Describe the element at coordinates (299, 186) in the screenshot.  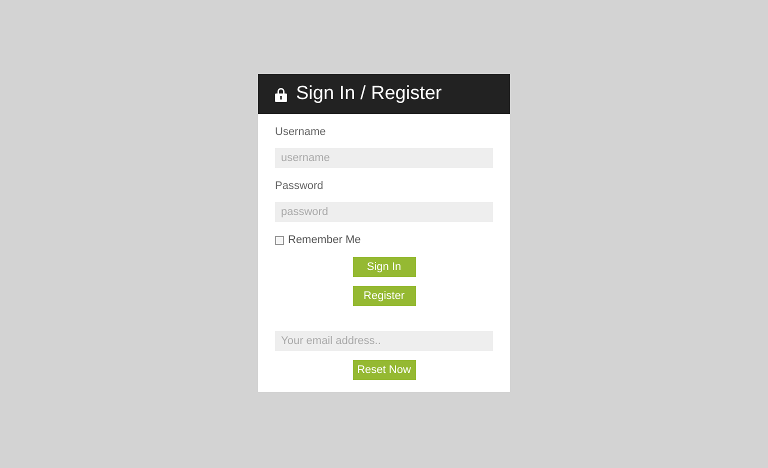
I see `field-label: Password` at that location.